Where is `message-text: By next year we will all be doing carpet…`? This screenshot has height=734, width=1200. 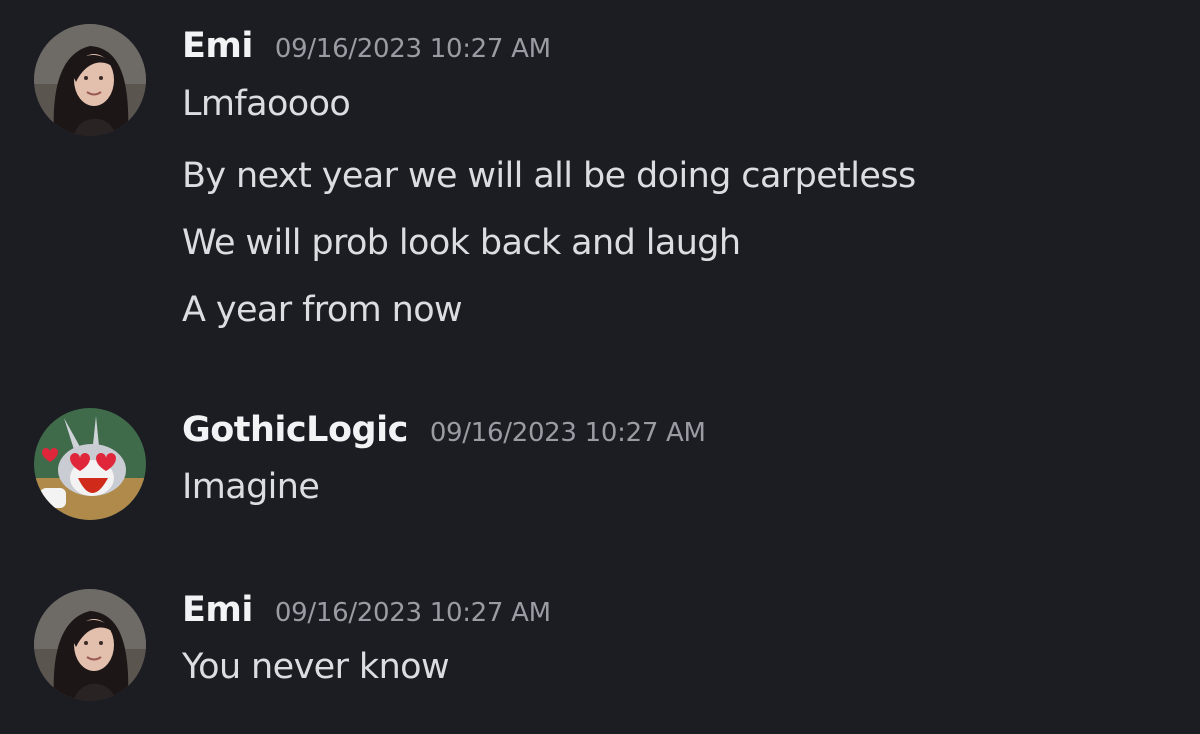 message-text: By next year we will all be doing carpet… is located at coordinates (549, 176).